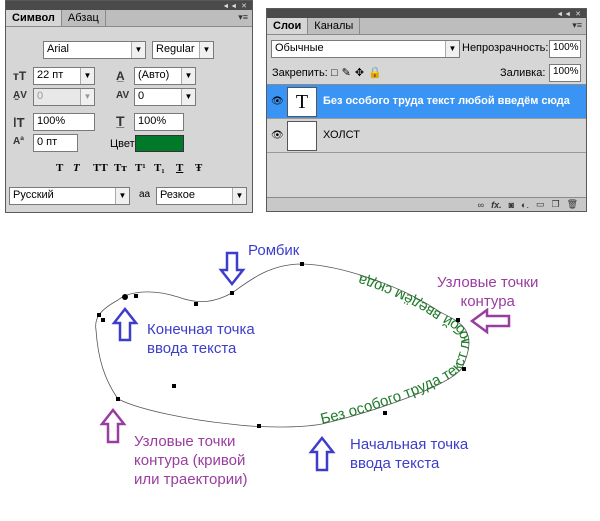  Describe the element at coordinates (409, 444) in the screenshot. I see `annotation-line: Начальная точка` at that location.